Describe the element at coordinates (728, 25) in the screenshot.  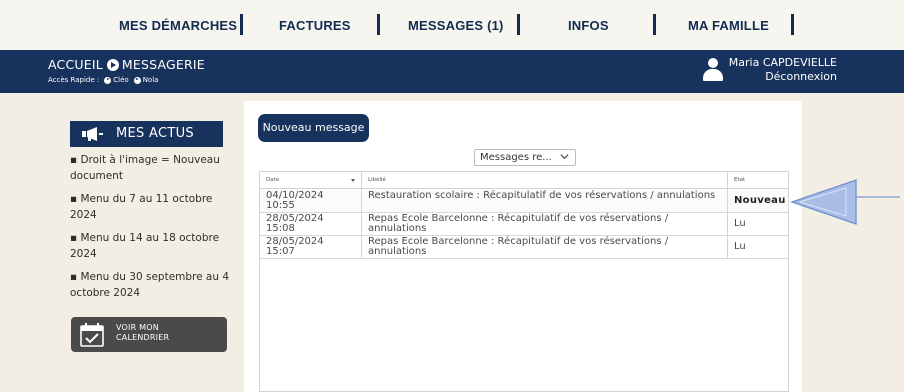
I see `nav-ma-famille: MA FAMILLE` at that location.